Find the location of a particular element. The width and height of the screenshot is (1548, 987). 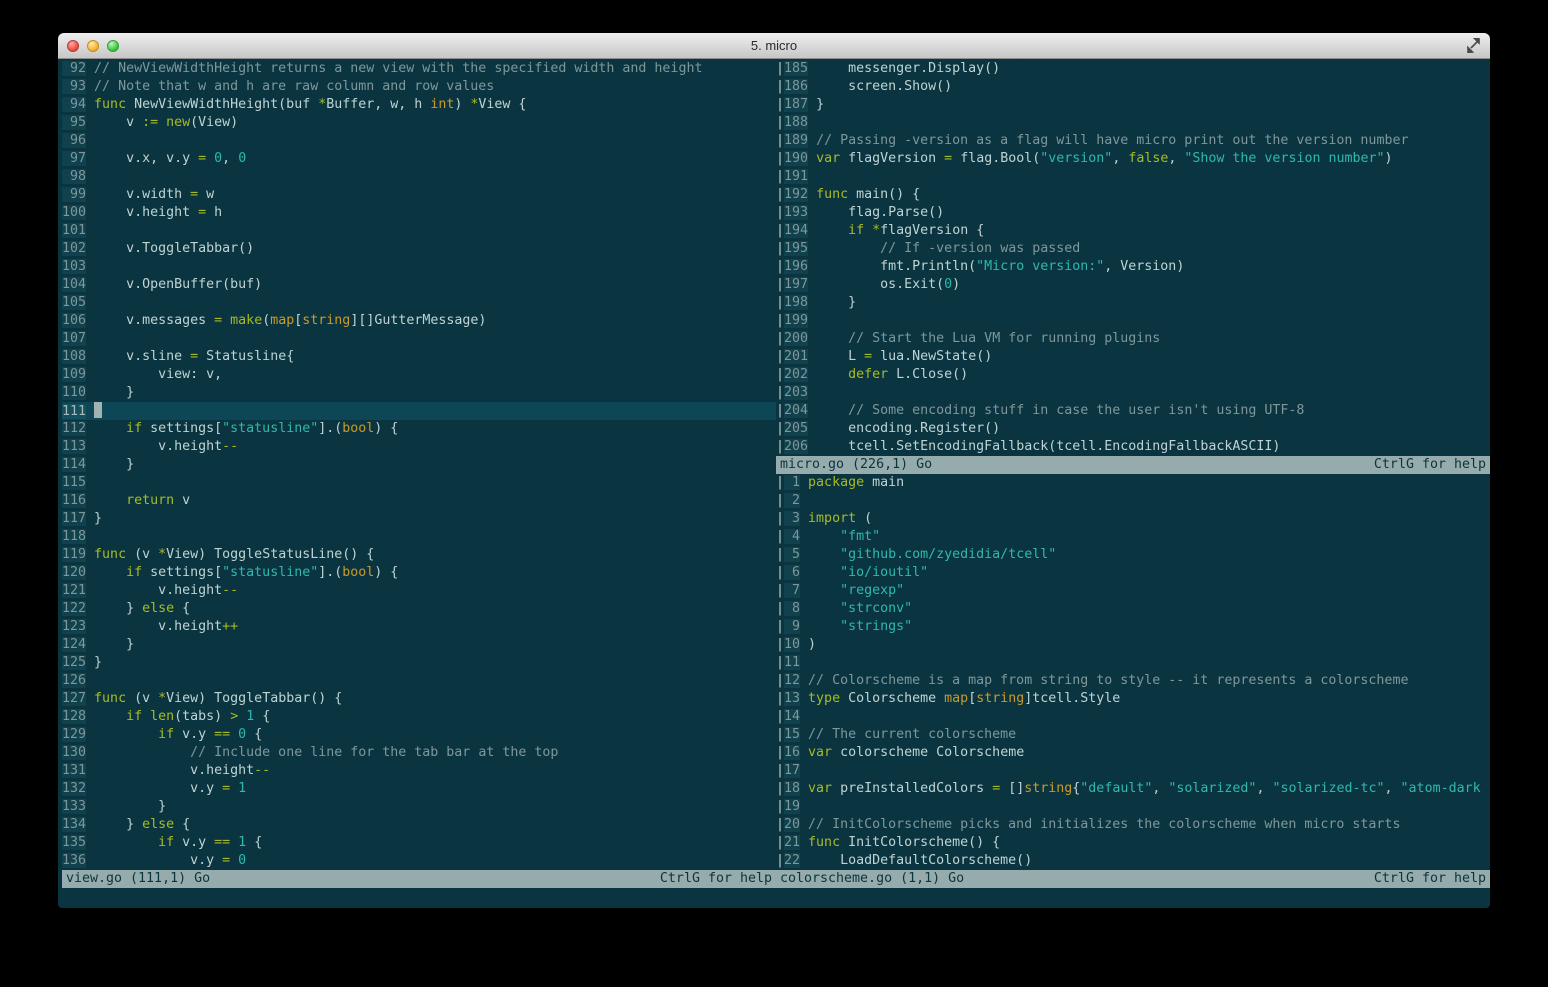

code-line: | 1 package main is located at coordinates (1133, 483).